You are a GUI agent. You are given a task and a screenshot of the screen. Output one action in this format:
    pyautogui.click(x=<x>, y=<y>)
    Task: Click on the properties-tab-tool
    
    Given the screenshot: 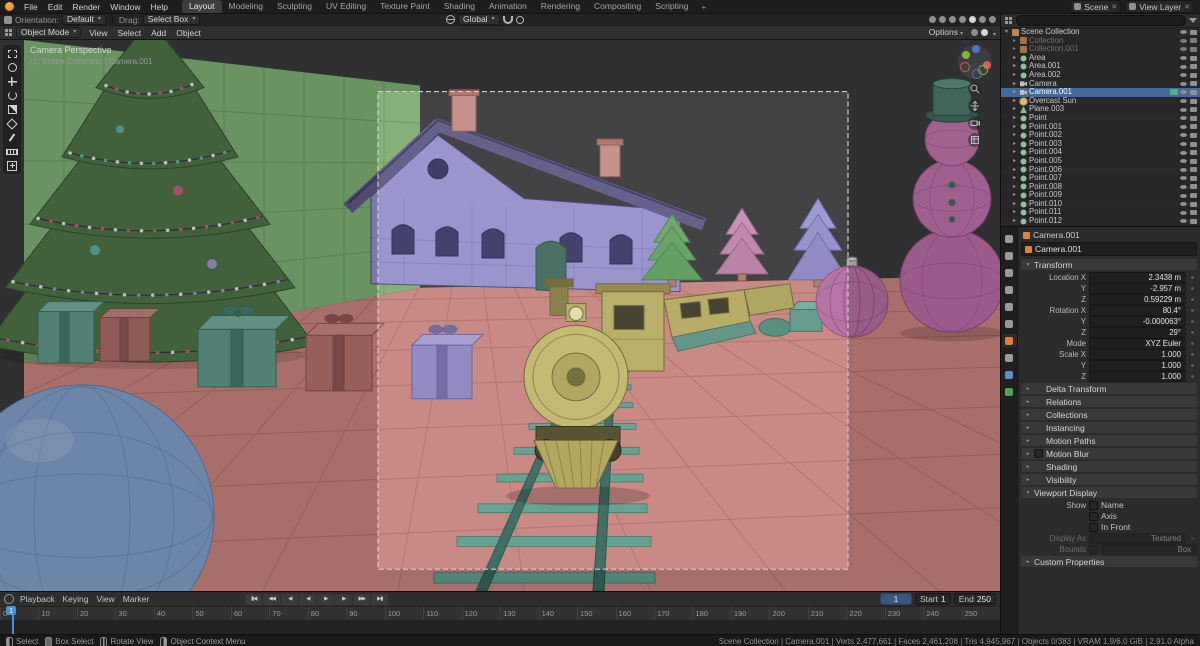 What is the action you would take?
    pyautogui.click(x=1009, y=238)
    